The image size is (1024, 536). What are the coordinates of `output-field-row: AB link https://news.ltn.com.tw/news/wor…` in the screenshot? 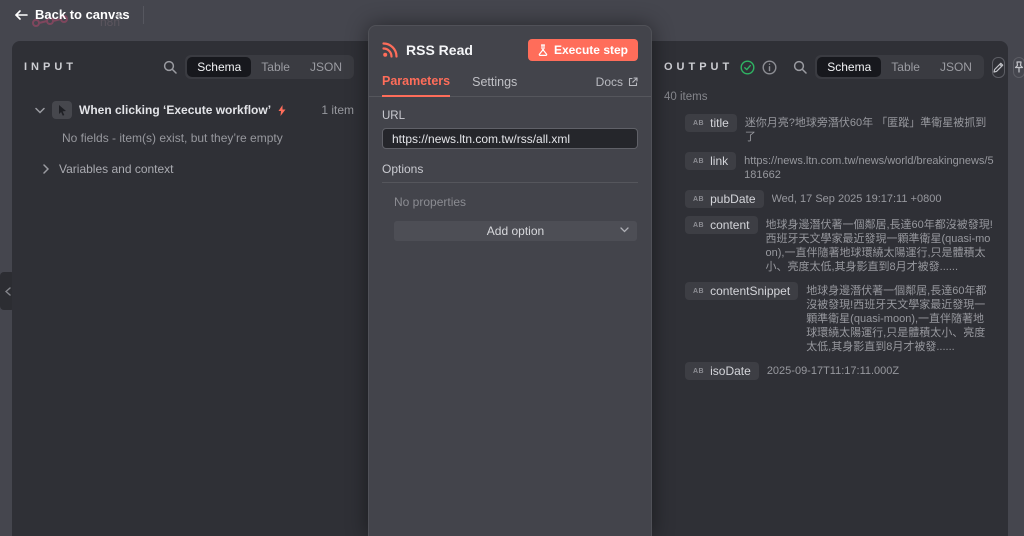 It's located at (839, 167).